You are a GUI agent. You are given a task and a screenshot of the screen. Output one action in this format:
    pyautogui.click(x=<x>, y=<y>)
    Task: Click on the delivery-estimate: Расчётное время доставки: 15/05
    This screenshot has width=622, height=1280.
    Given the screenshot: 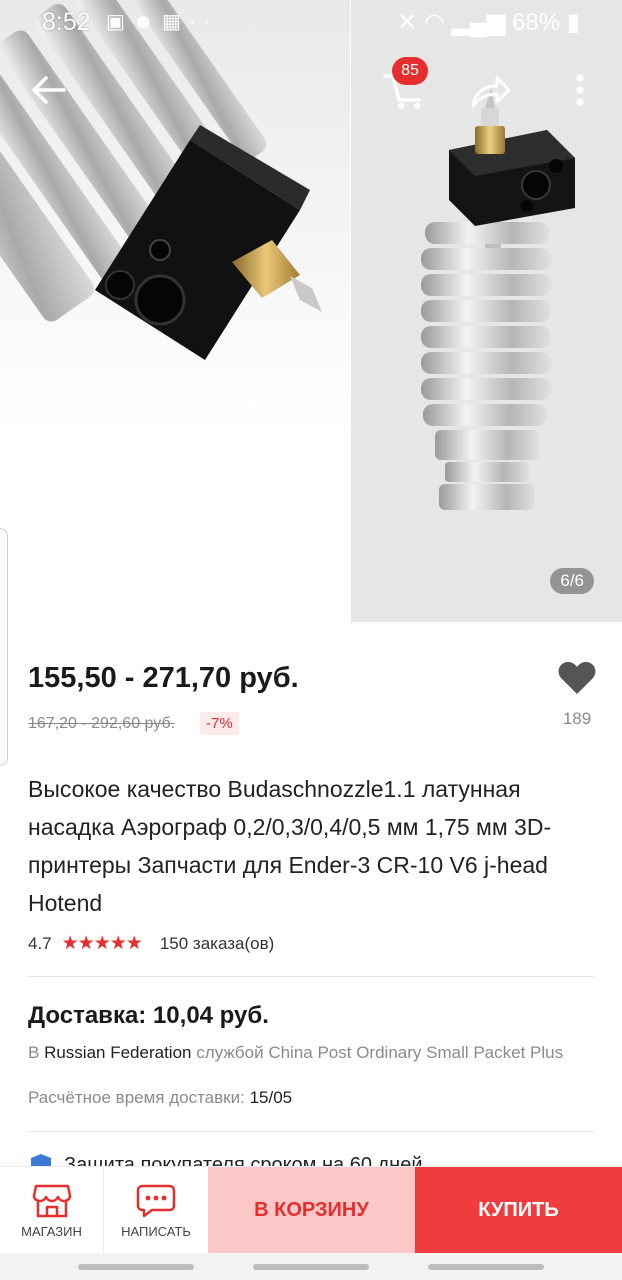 What is the action you would take?
    pyautogui.click(x=160, y=1098)
    